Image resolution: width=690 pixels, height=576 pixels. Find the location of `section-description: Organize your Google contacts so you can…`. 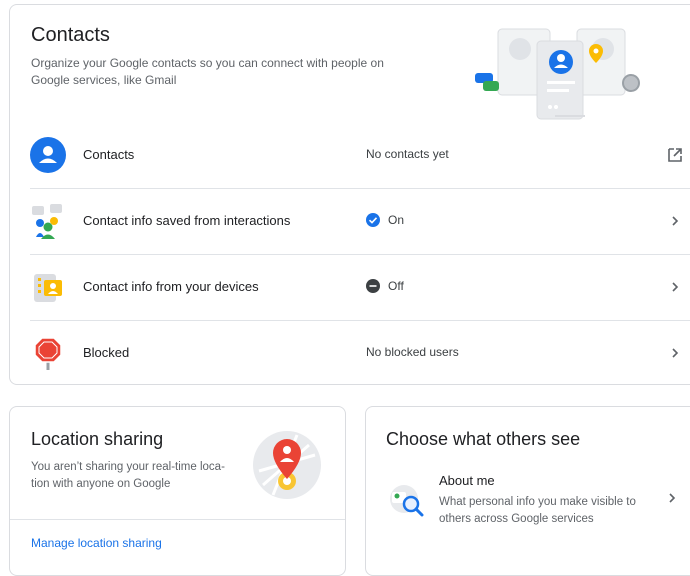

section-description: Organize your Google contacts so you can… is located at coordinates (207, 71).